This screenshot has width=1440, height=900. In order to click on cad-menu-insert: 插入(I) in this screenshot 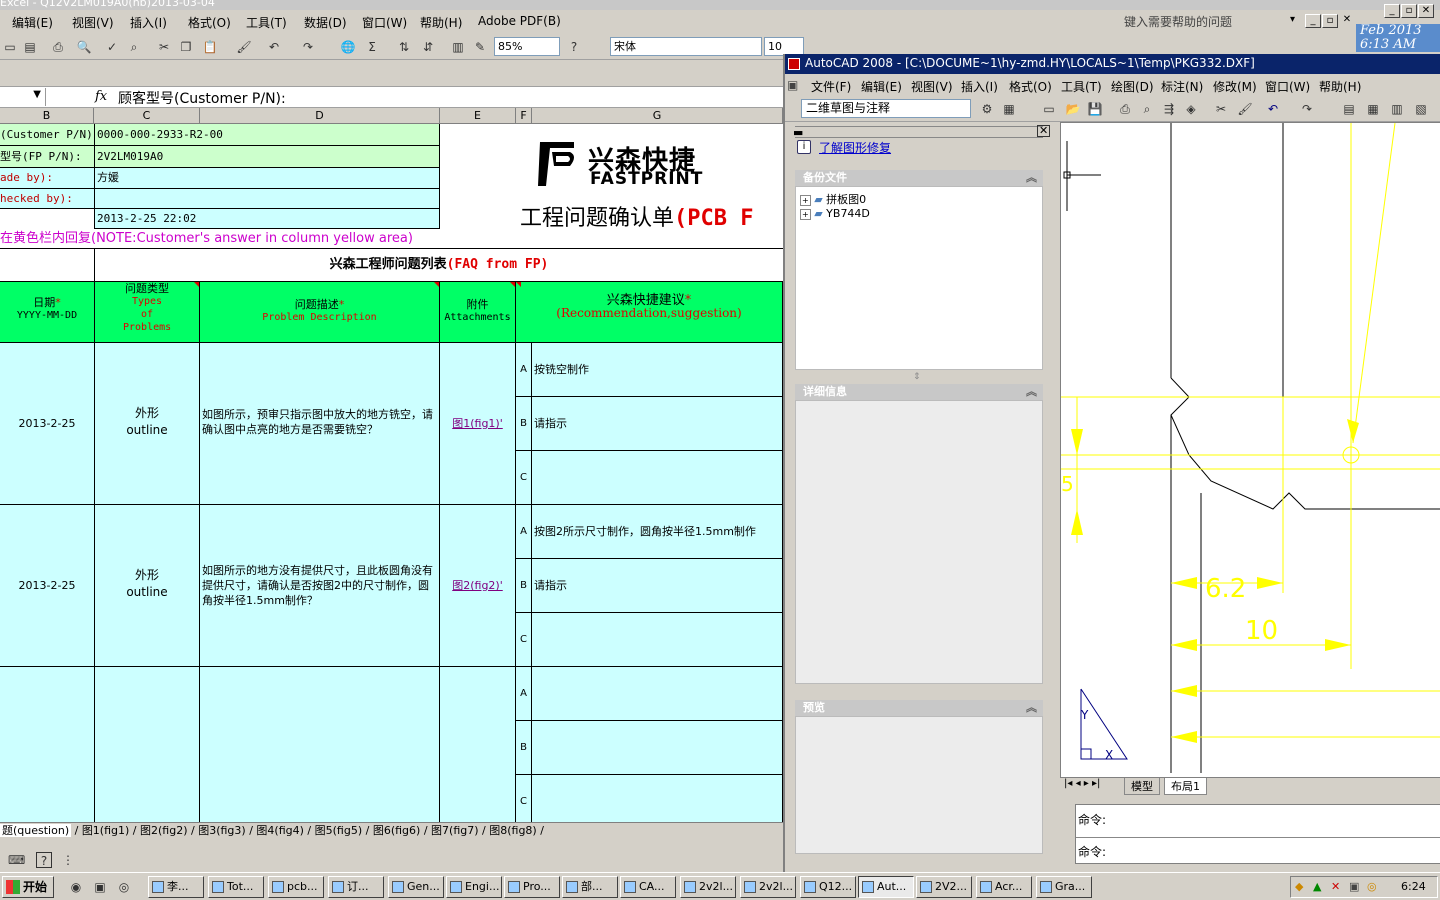, I will do `click(979, 86)`.